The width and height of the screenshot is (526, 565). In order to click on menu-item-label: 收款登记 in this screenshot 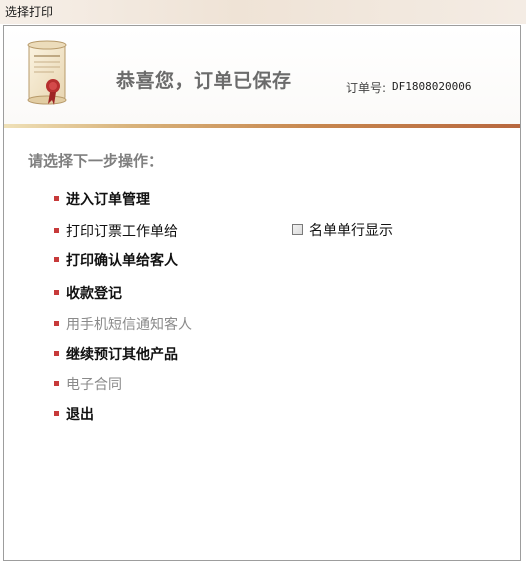, I will do `click(94, 294)`.